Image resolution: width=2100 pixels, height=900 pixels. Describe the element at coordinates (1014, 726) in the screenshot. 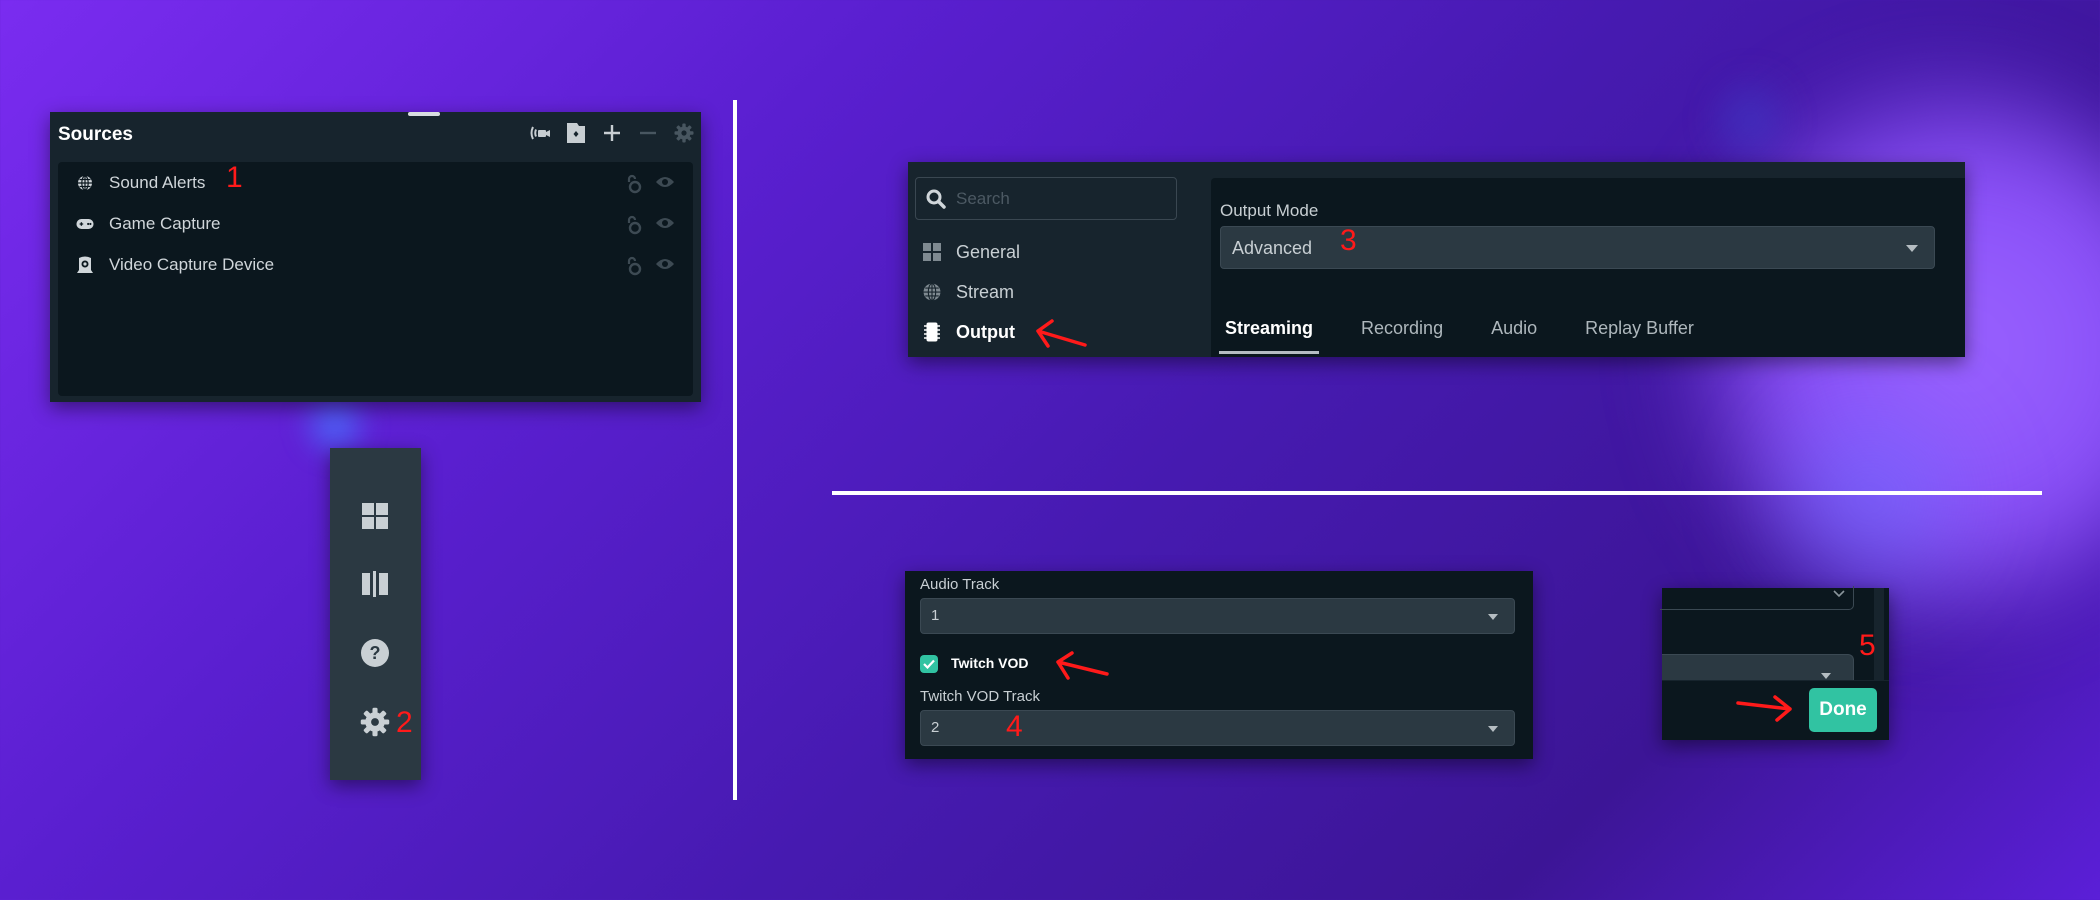

I see `step-annotation-4: 4` at that location.